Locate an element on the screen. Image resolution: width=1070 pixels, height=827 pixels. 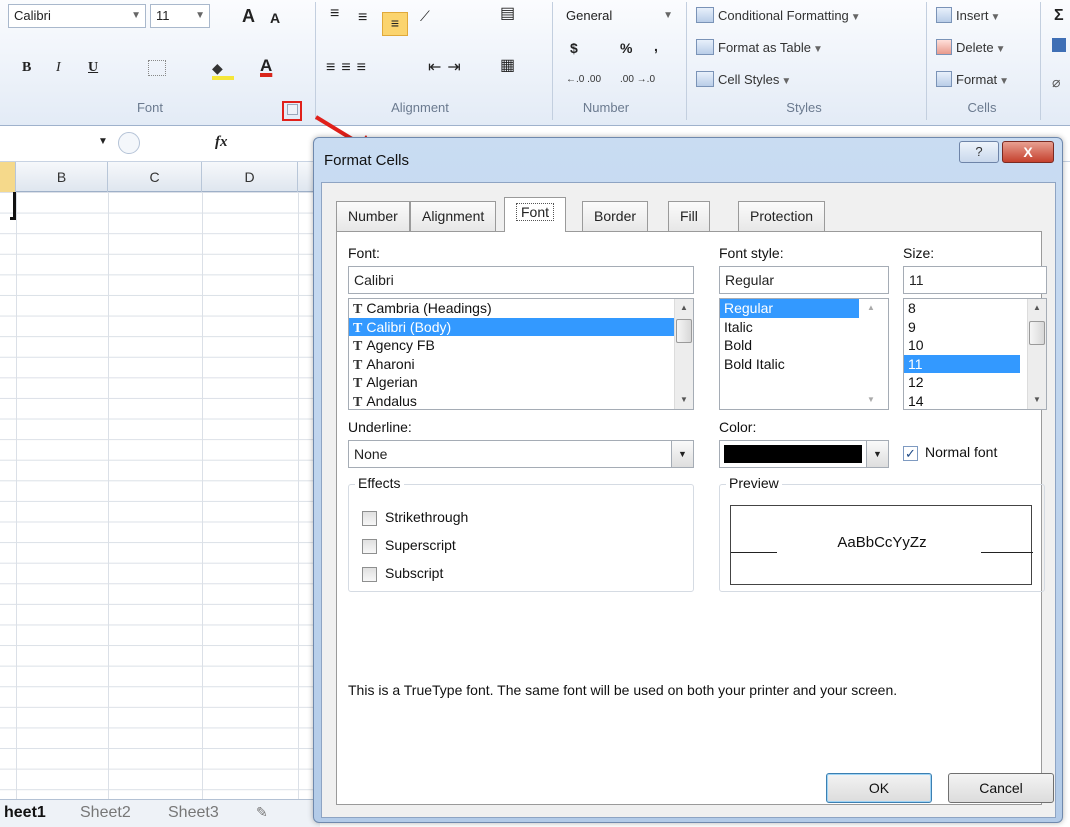
tab-font: Font is located at coordinates (535, 214).